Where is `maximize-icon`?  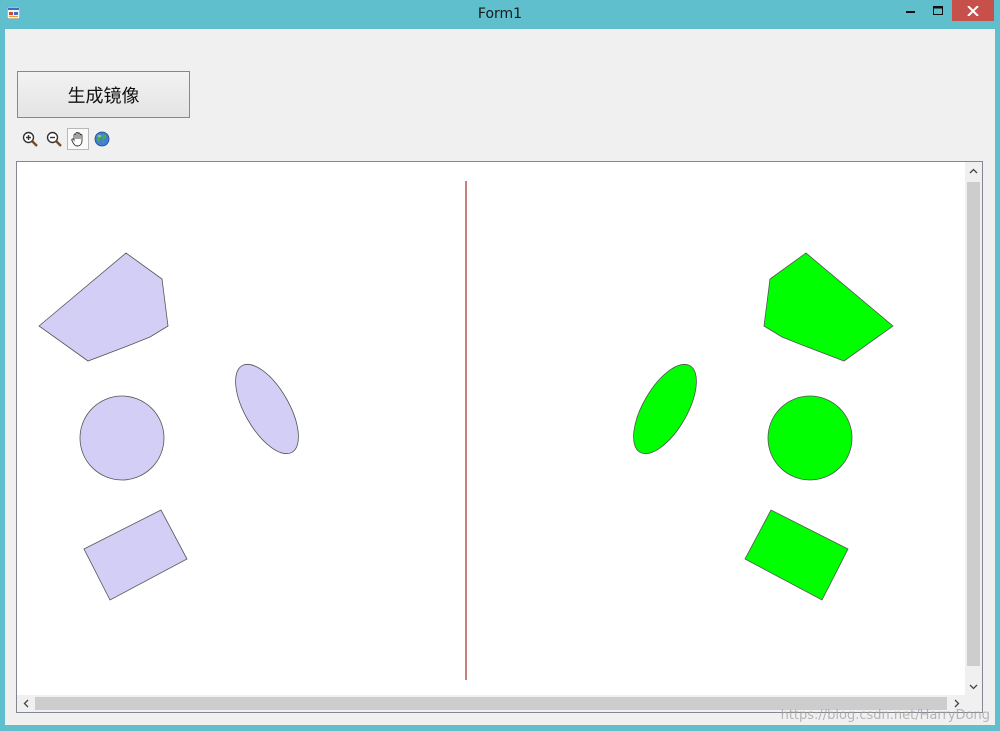 maximize-icon is located at coordinates (938, 10).